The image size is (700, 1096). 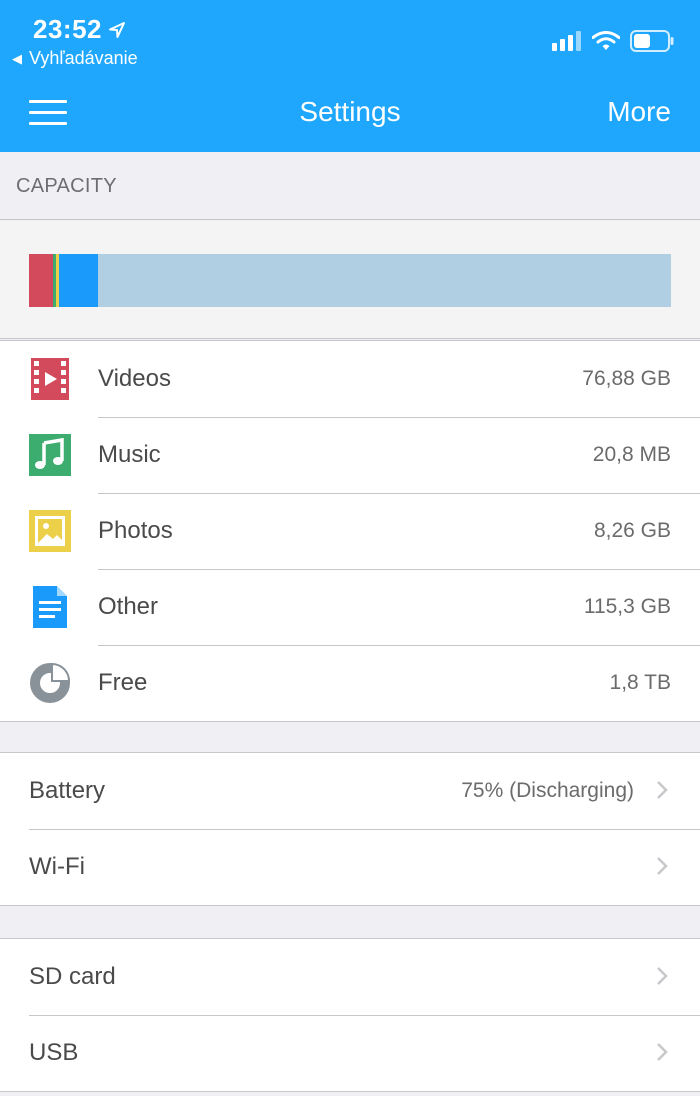 What do you see at coordinates (350, 455) in the screenshot?
I see `storage-row-music: Music 20,8 MB` at bounding box center [350, 455].